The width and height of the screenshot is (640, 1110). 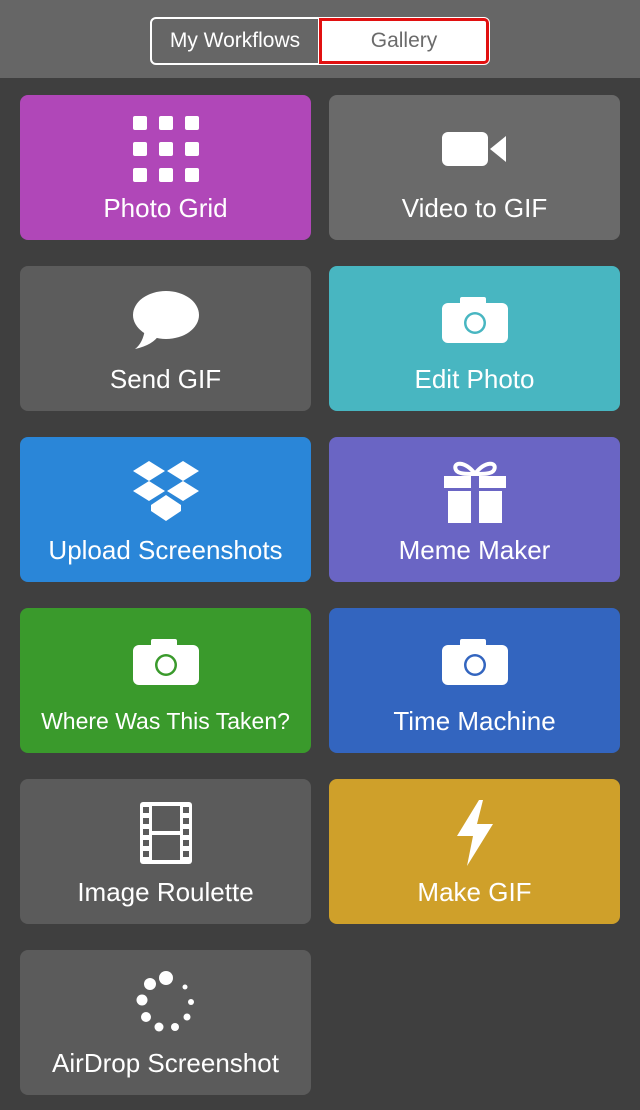 I want to click on tile-image-roulette: Image Roulette, so click(x=165, y=851).